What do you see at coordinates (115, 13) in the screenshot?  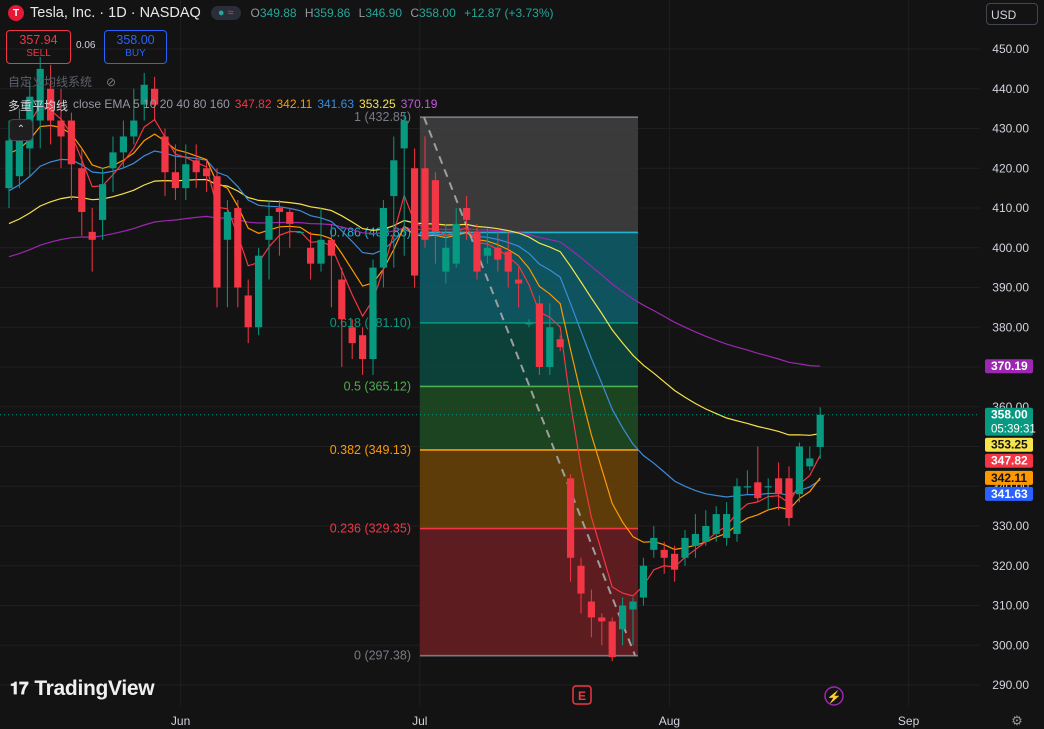 I see `symbol-title: Tesla, Inc. · 1D · NASDAQ` at bounding box center [115, 13].